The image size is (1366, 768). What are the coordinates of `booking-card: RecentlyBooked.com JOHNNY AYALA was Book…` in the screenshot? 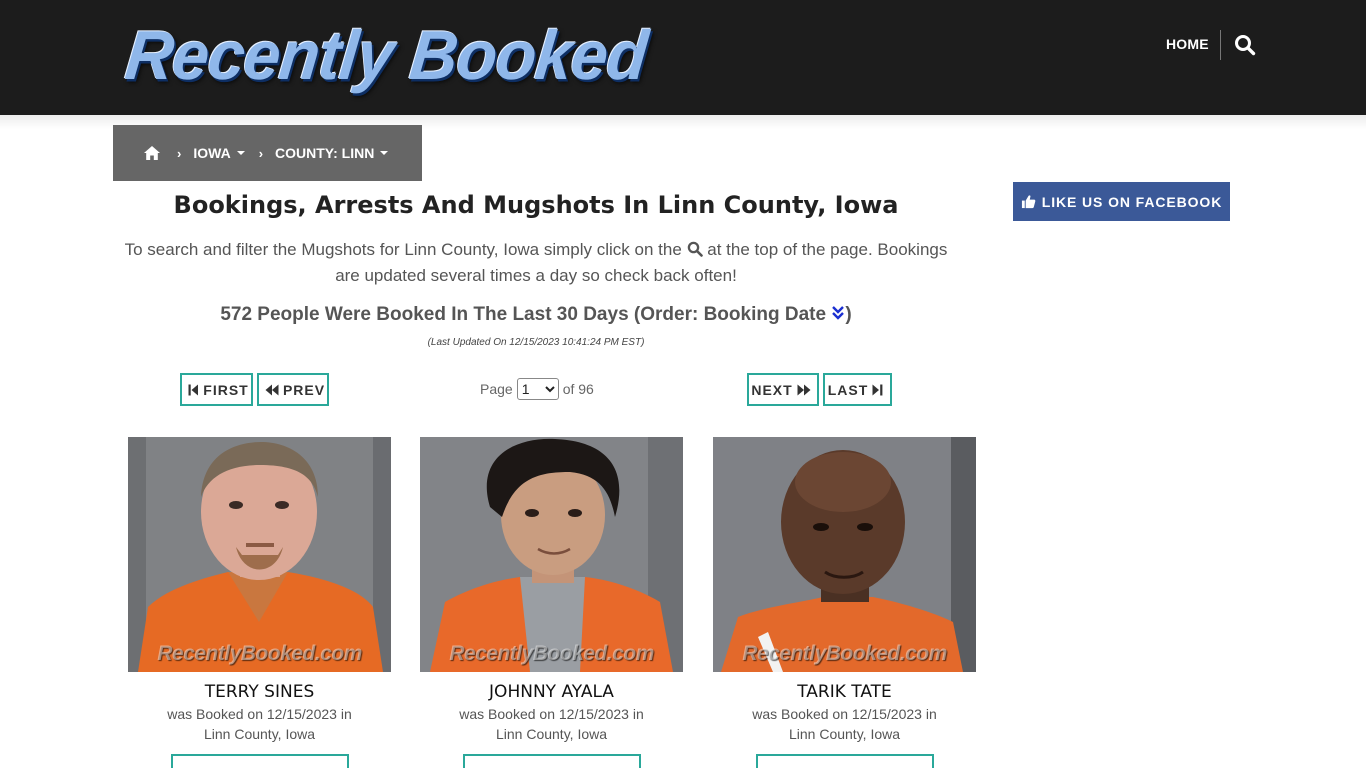 It's located at (551, 602).